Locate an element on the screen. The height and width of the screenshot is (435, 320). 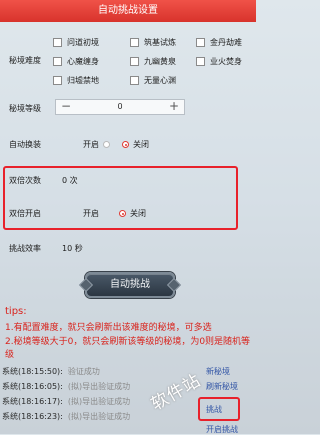
efficiency-label: 挑战效率 is located at coordinates (25, 248).